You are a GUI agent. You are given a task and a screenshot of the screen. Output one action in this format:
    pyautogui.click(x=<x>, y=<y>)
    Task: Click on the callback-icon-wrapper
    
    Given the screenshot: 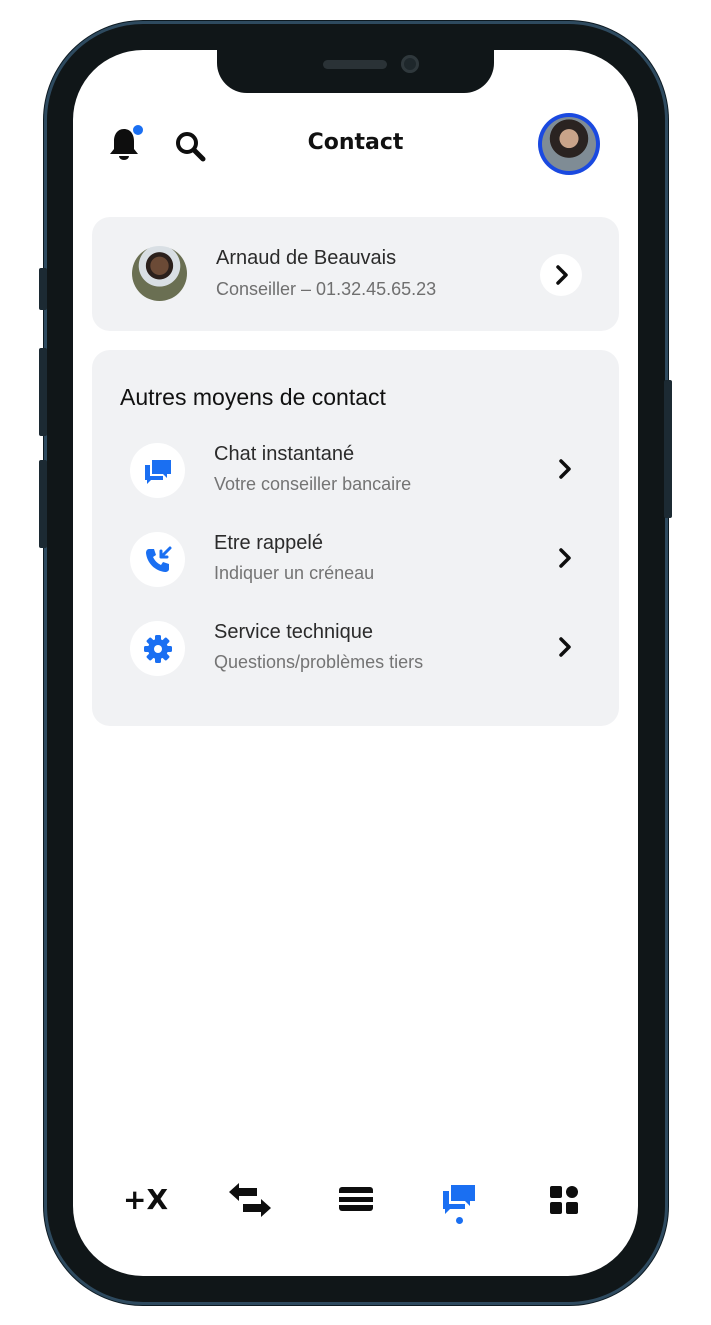 What is the action you would take?
    pyautogui.click(x=157, y=559)
    